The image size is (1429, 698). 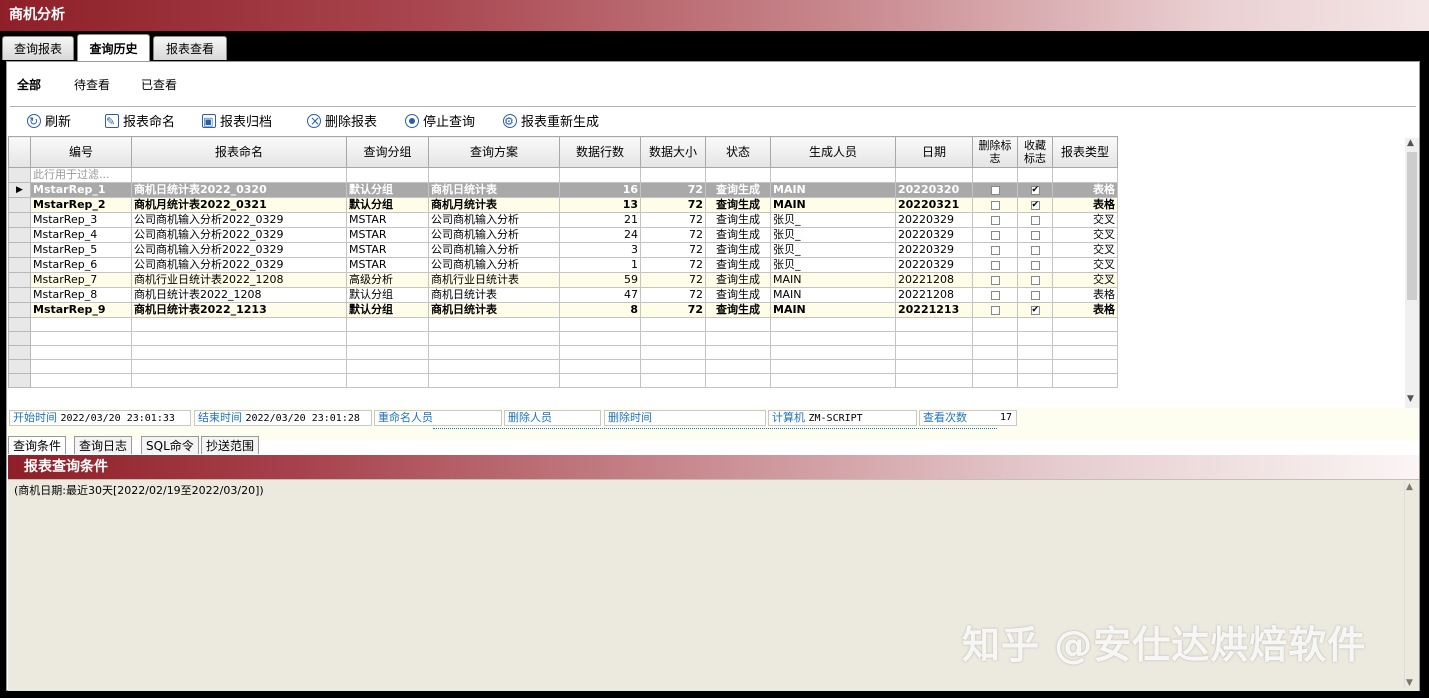 I want to click on col-header-group: 查询分组, so click(x=387, y=152).